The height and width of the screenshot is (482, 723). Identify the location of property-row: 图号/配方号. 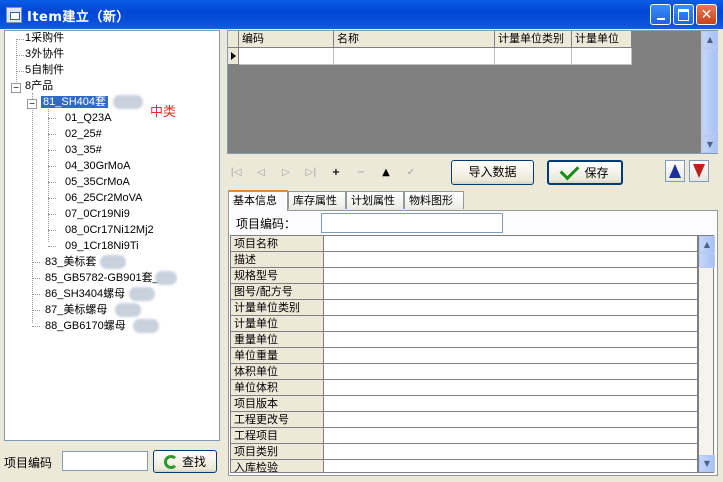
(464, 292).